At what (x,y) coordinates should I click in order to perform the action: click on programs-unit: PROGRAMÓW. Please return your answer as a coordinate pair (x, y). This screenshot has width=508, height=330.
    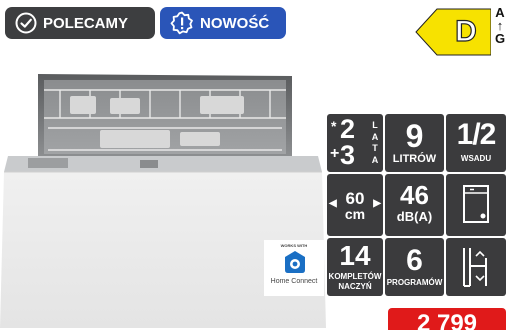
    Looking at the image, I should click on (414, 282).